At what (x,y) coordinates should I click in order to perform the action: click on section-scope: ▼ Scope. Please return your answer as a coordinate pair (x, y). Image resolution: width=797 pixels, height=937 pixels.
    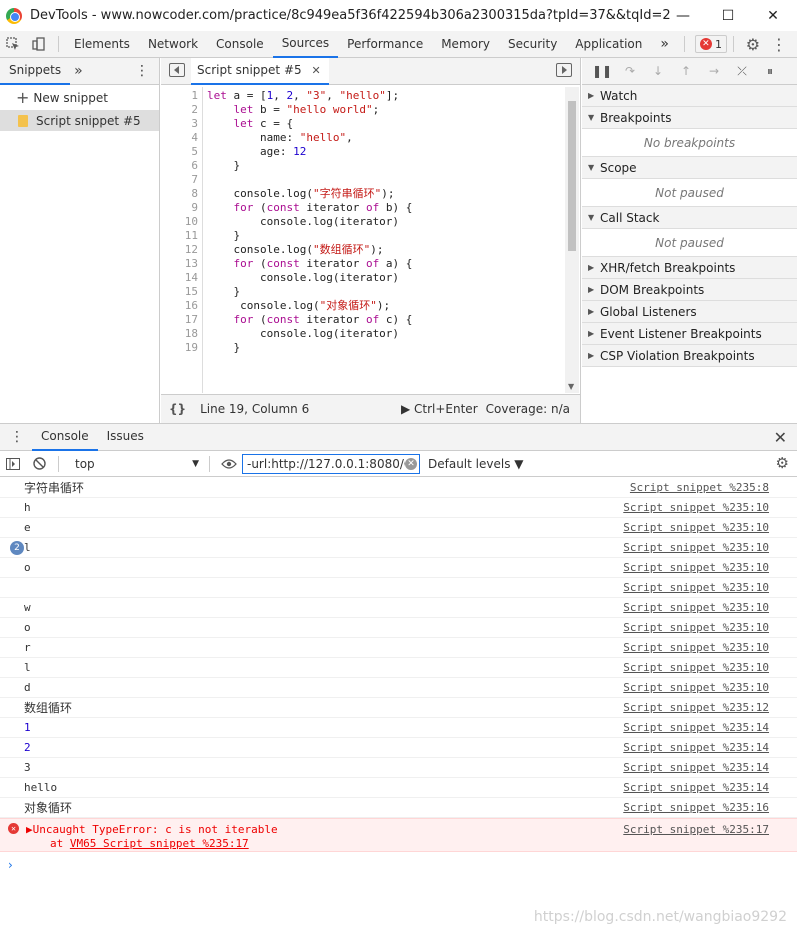
    Looking at the image, I should click on (689, 168).